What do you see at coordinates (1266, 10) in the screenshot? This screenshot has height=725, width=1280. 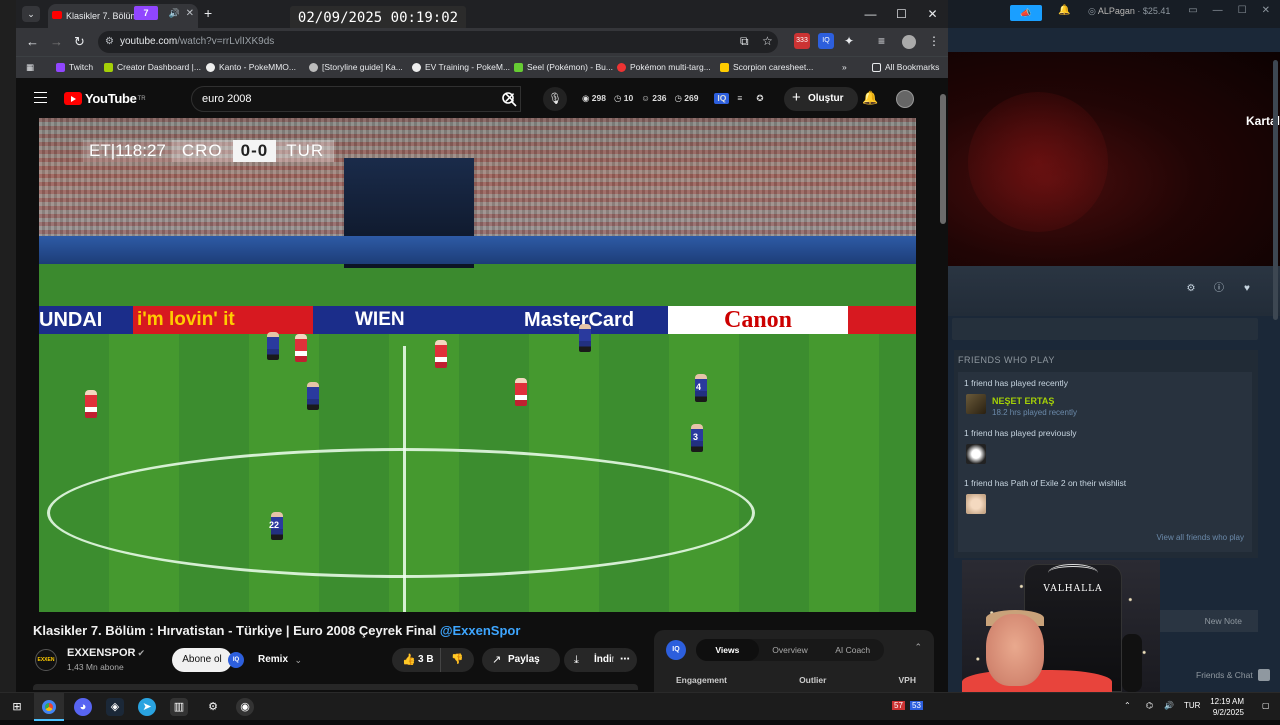 I see `steam-close-icon: ✕` at bounding box center [1266, 10].